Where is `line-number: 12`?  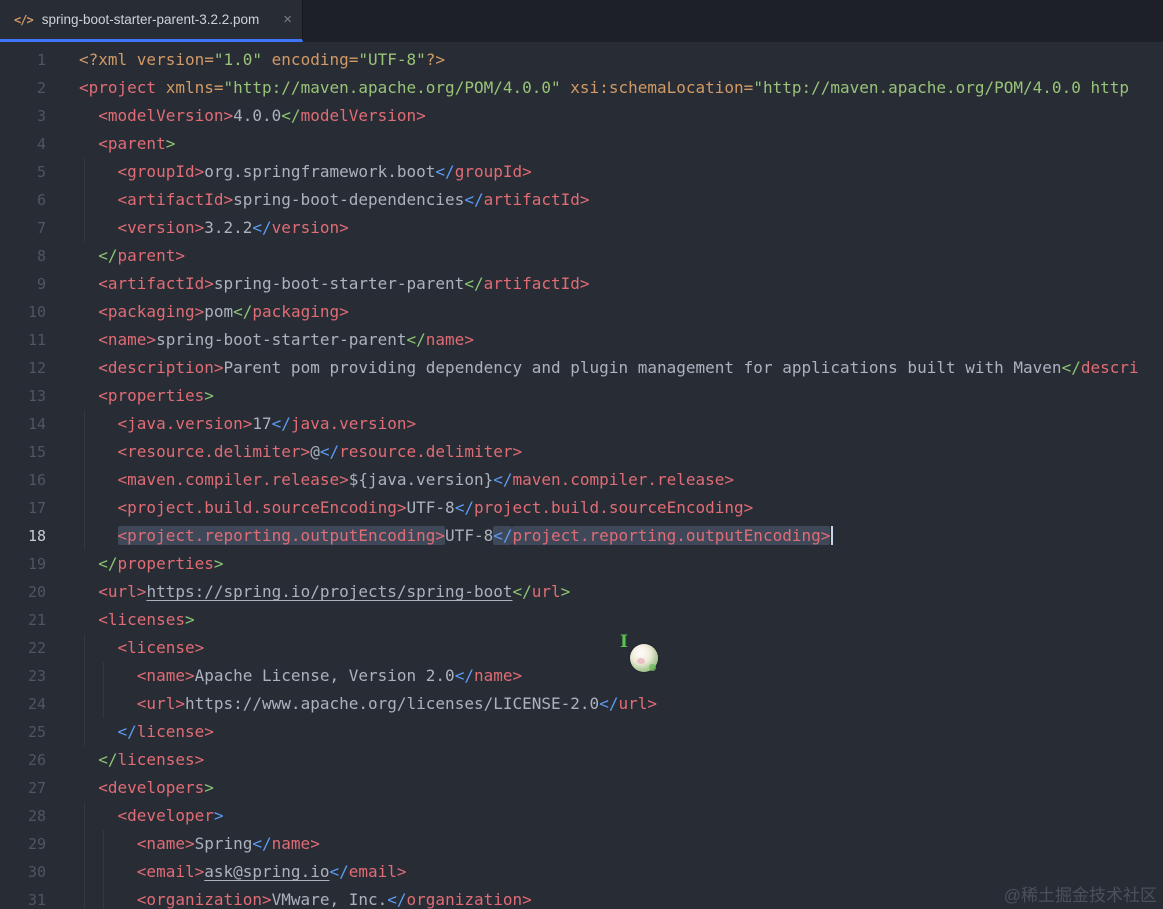 line-number: 12 is located at coordinates (36, 368).